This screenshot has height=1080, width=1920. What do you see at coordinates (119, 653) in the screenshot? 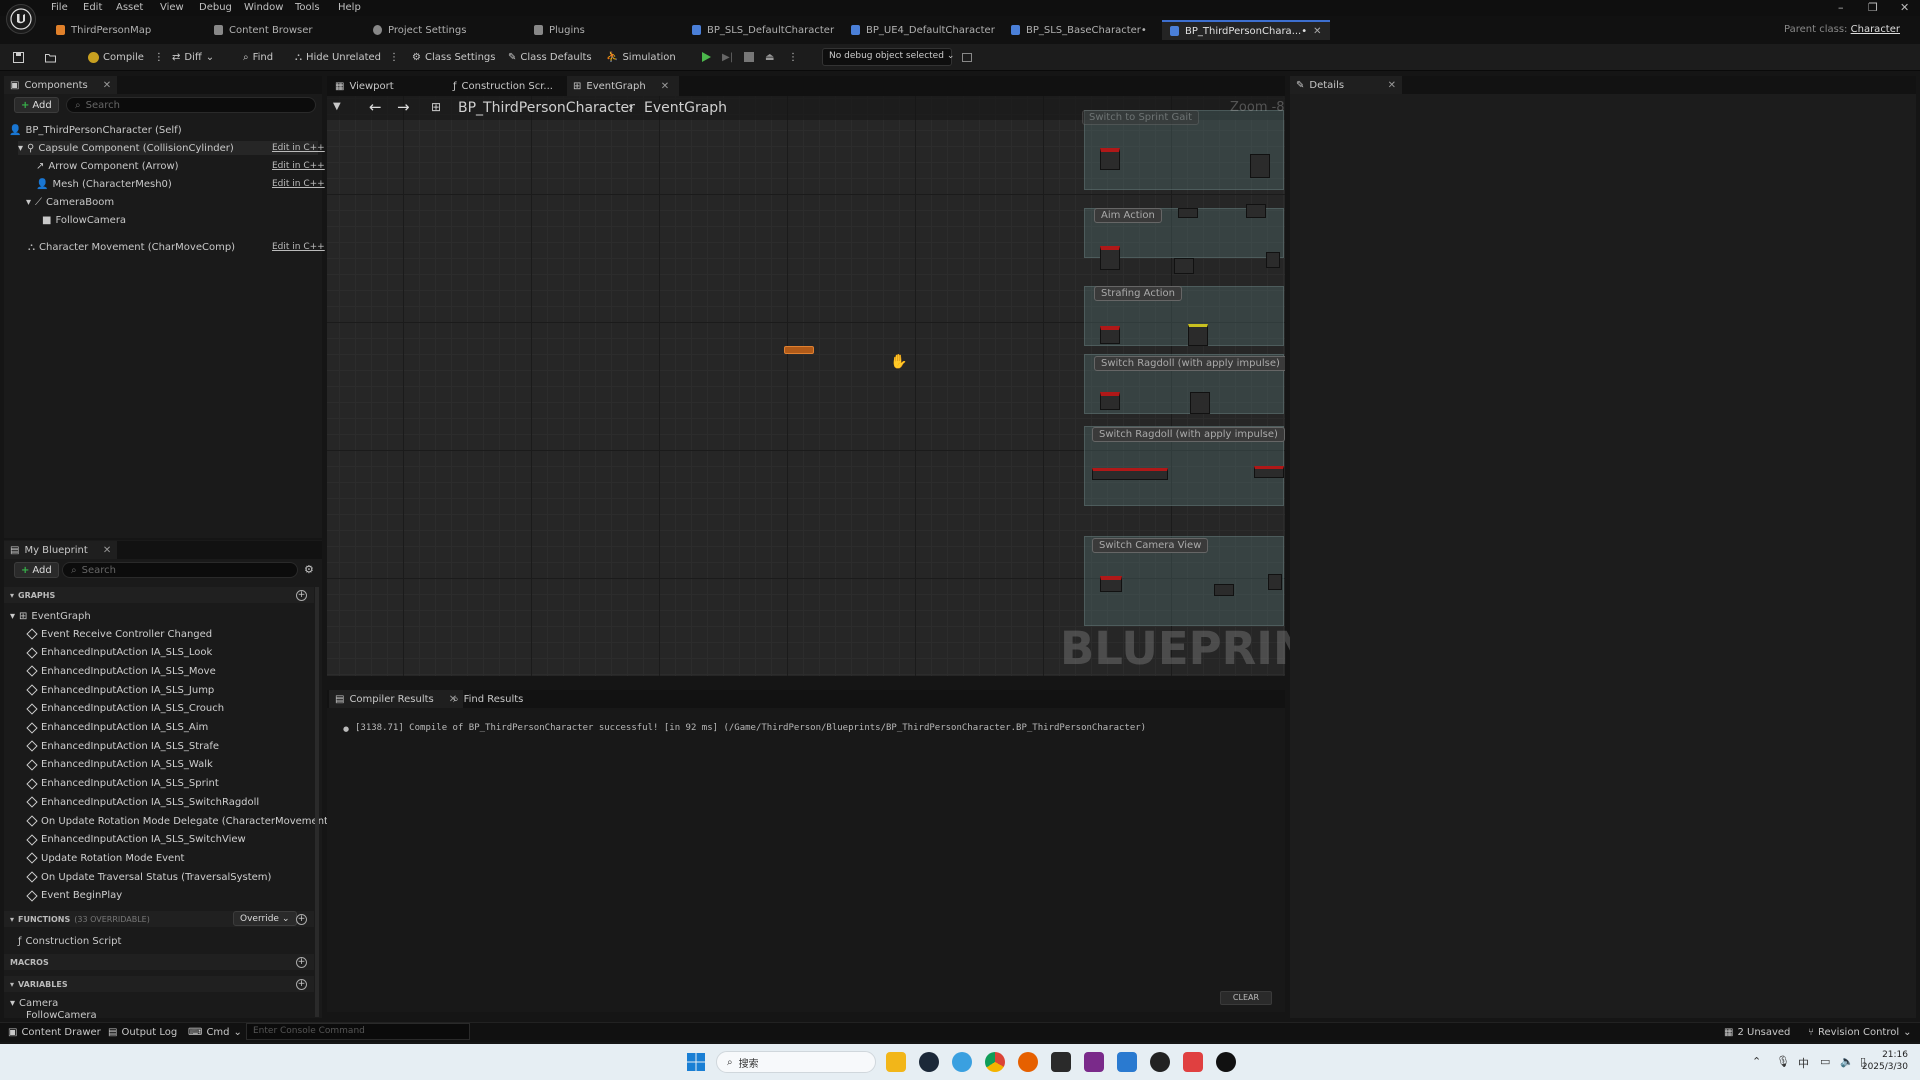
I see `event-list-item: EnhancedInputAction IA_SLS_Look` at bounding box center [119, 653].